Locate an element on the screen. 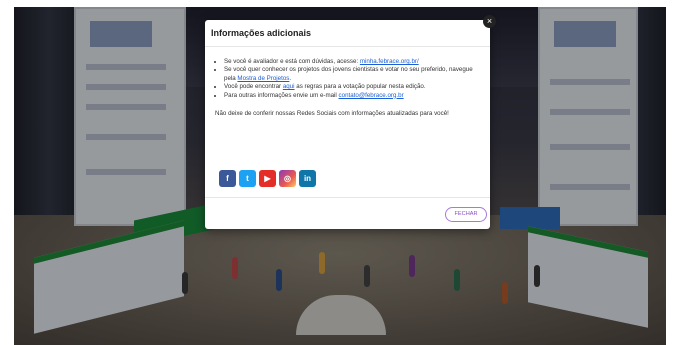  instagram-icon: ◎ is located at coordinates (287, 178).